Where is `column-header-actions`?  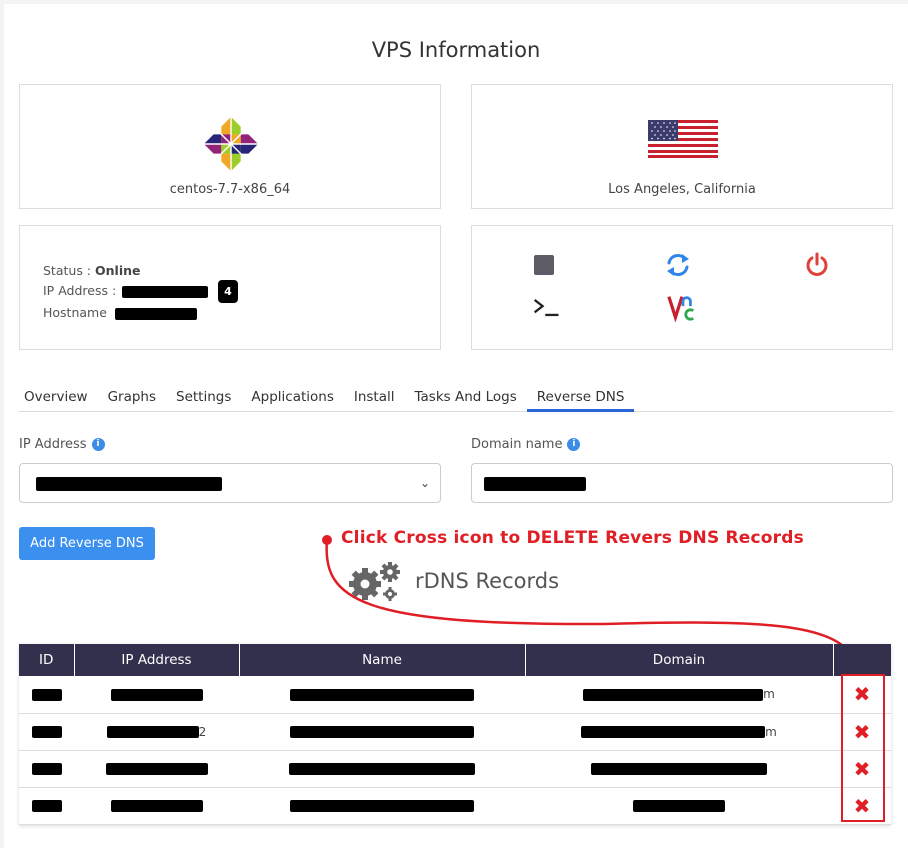 column-header-actions is located at coordinates (862, 660).